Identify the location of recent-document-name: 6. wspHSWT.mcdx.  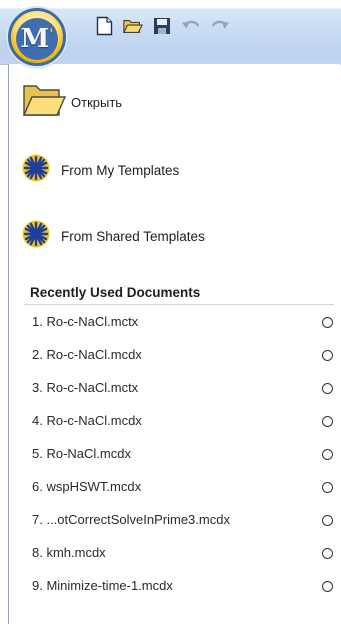
(87, 486).